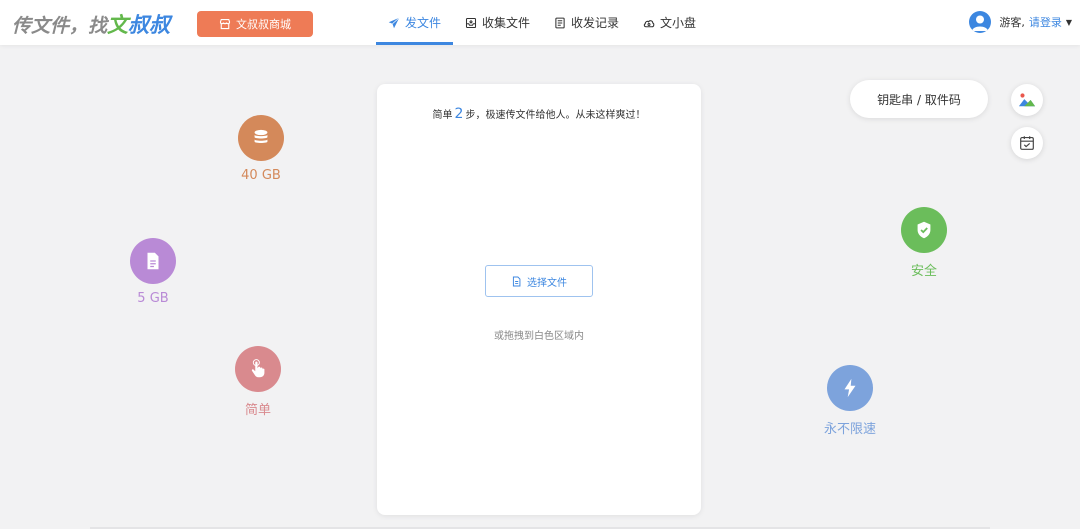  I want to click on user-icon, so click(980, 23).